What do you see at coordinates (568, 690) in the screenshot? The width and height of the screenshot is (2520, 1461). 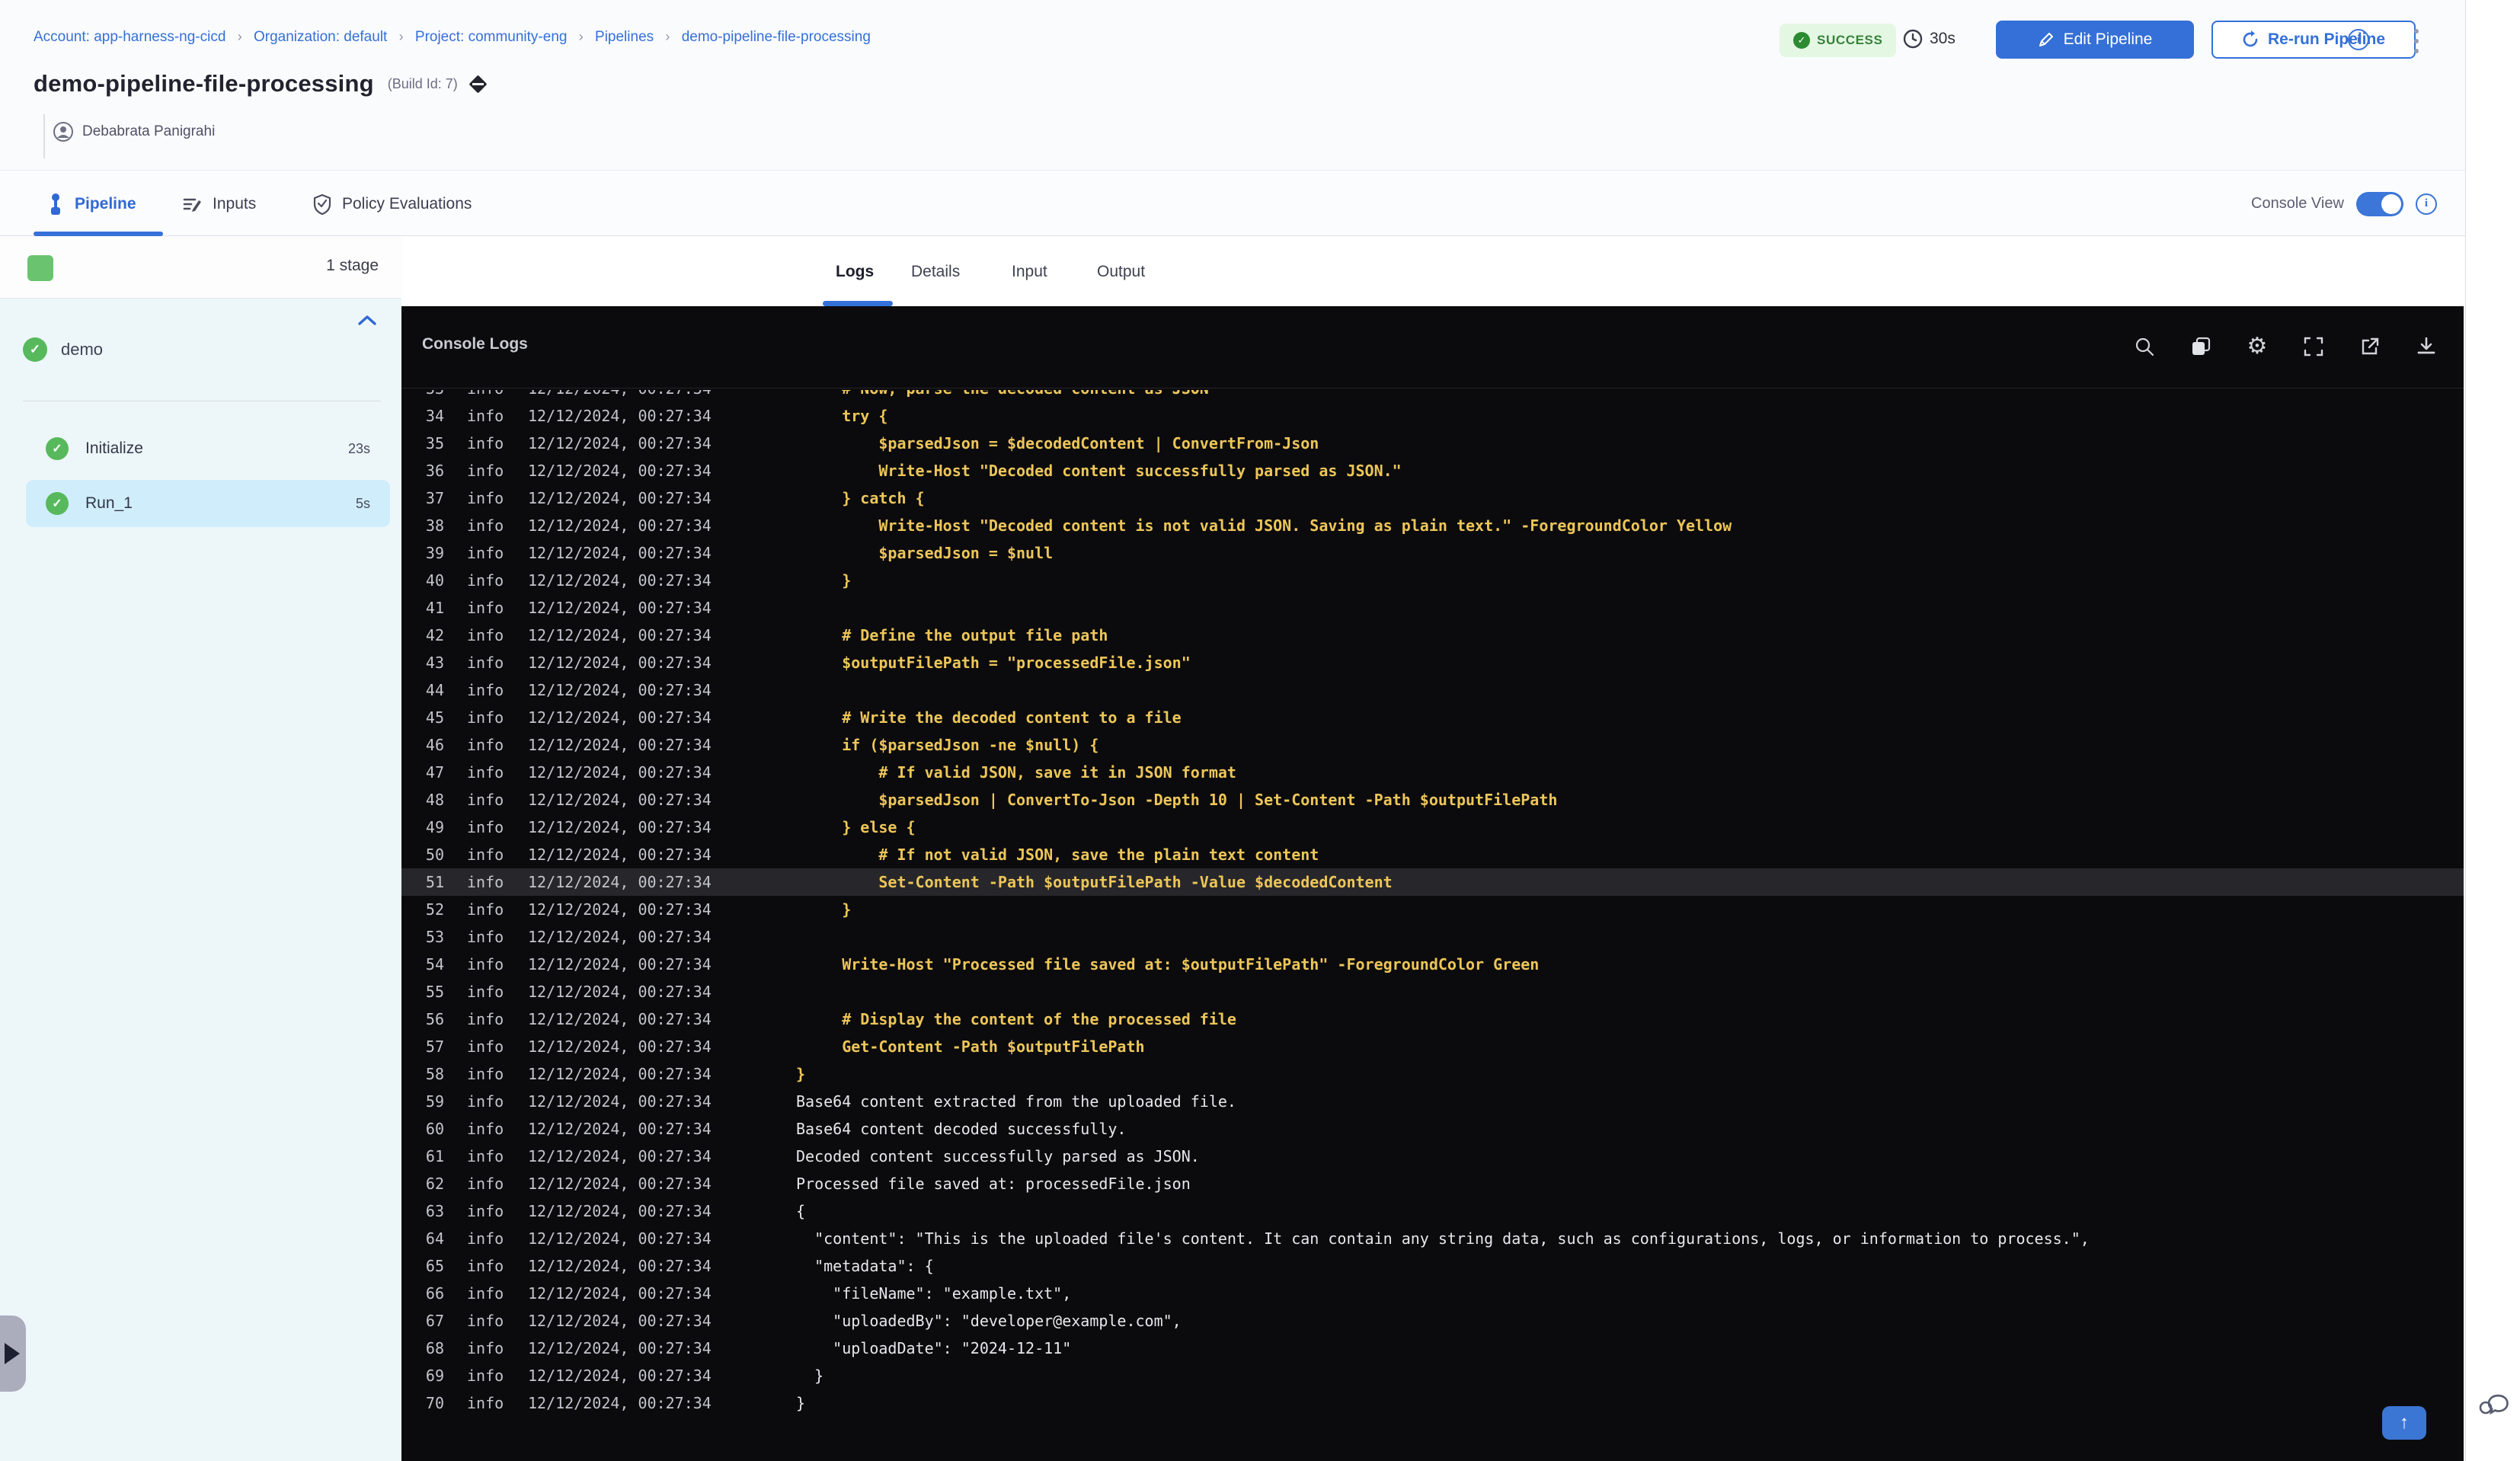 I see `log-line-44: 44 info 12/12/2024, 00:27:34` at bounding box center [568, 690].